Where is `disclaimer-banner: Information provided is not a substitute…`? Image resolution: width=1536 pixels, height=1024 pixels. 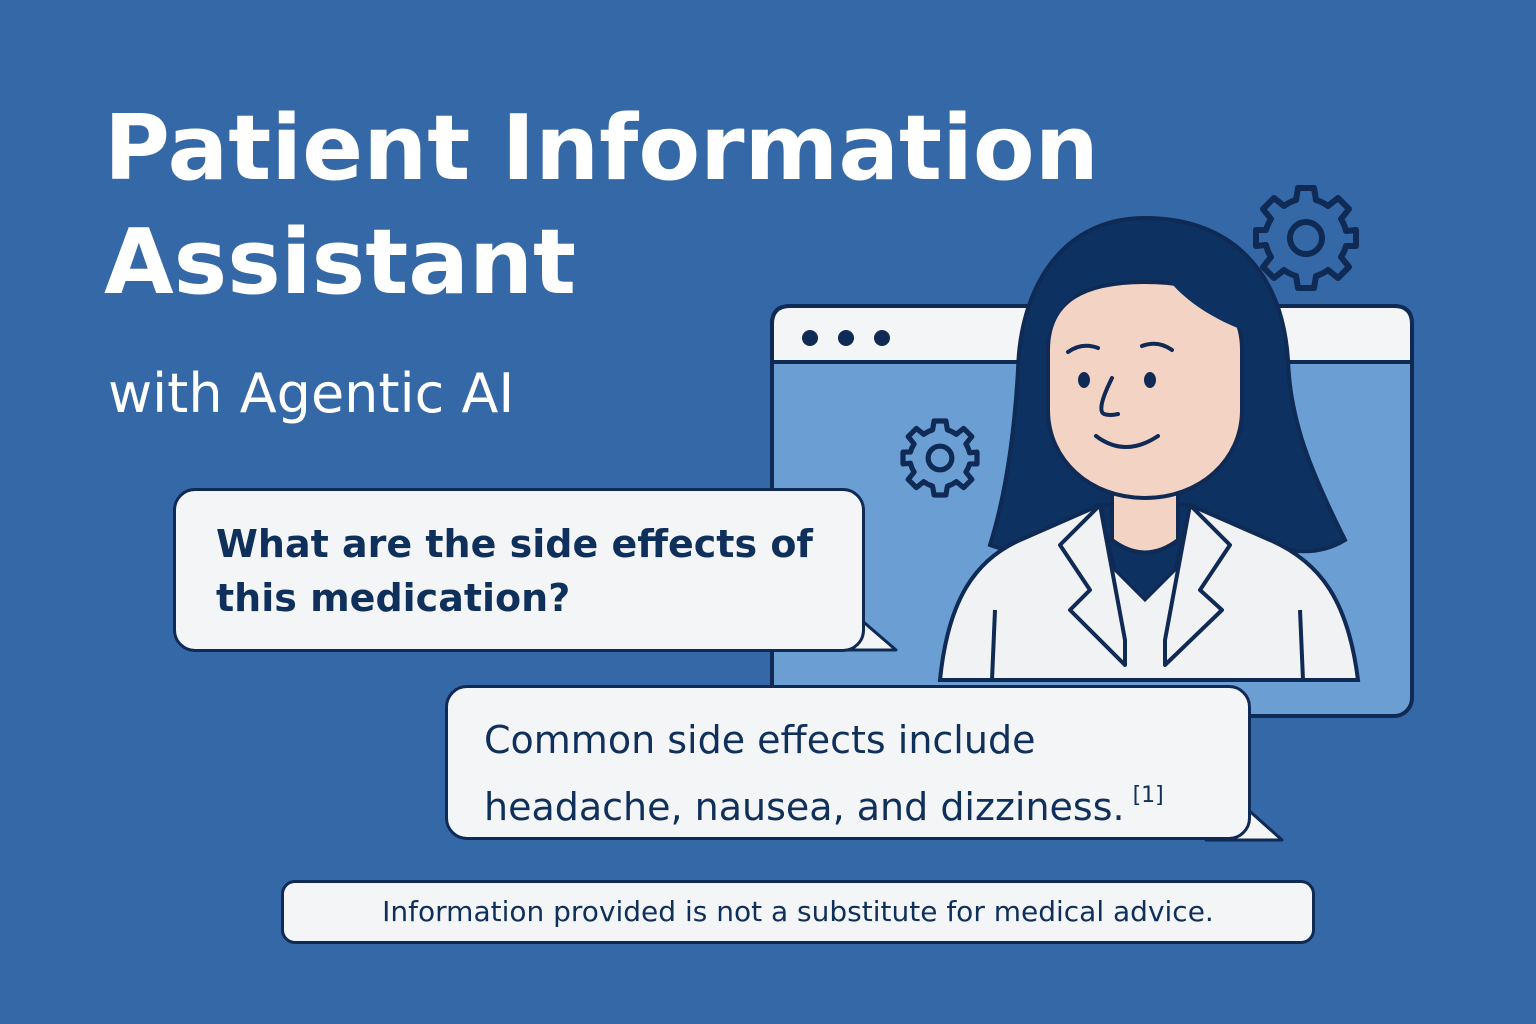 disclaimer-banner: Information provided is not a substitute… is located at coordinates (798, 912).